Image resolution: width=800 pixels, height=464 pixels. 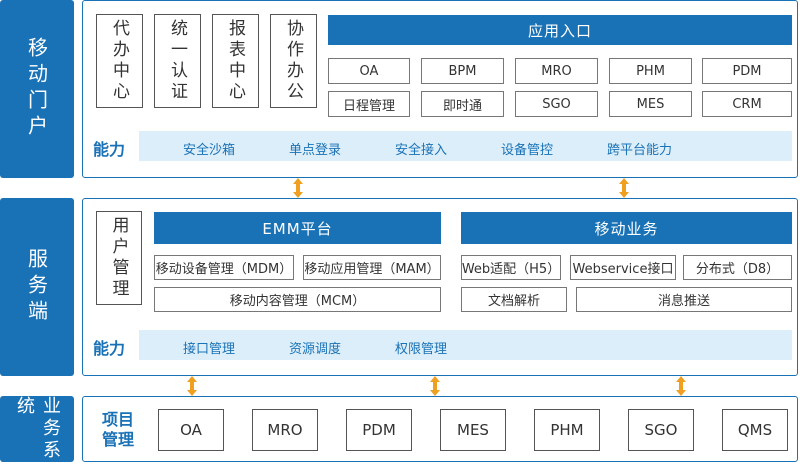 What do you see at coordinates (109, 149) in the screenshot?
I see `portal-capability-title: 能力` at bounding box center [109, 149].